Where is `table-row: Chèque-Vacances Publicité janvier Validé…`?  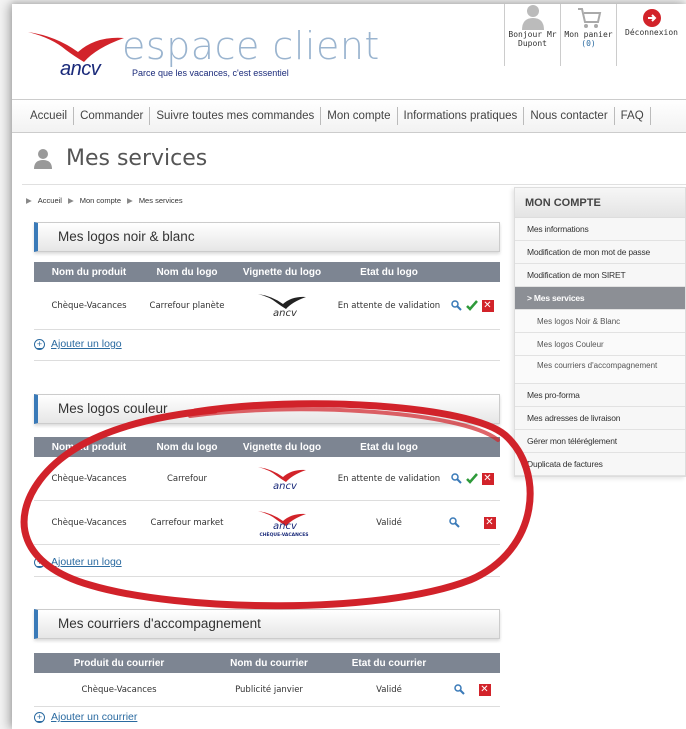 table-row: Chèque-Vacances Publicité janvier Validé… is located at coordinates (267, 690).